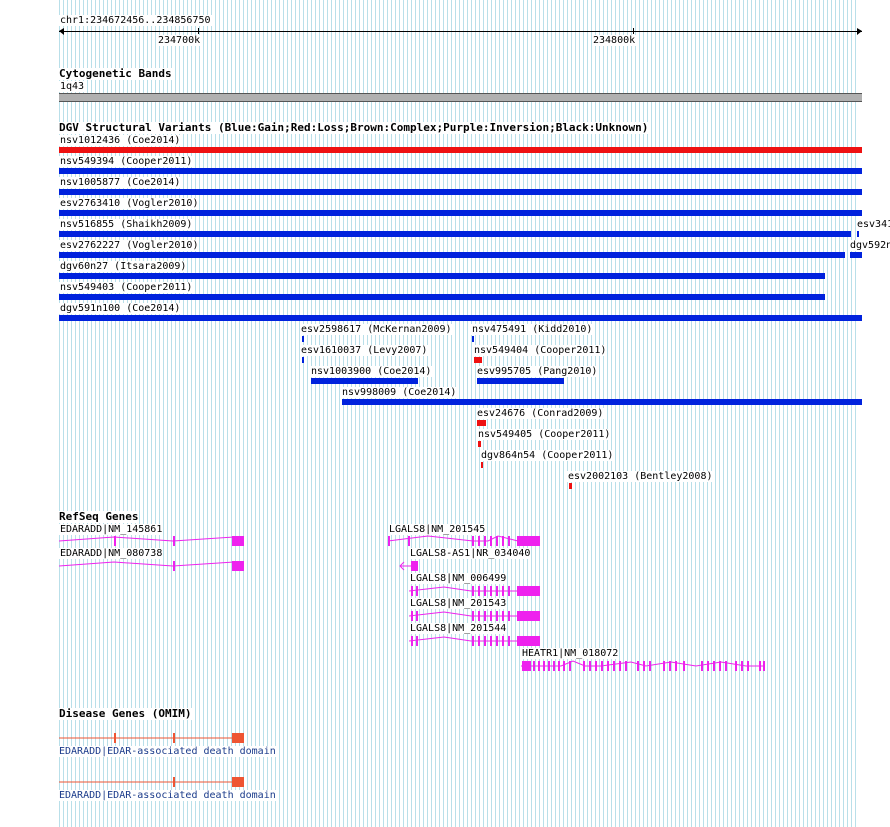  I want to click on variant-label: nsv1012436 (Coe2014), so click(120, 140).